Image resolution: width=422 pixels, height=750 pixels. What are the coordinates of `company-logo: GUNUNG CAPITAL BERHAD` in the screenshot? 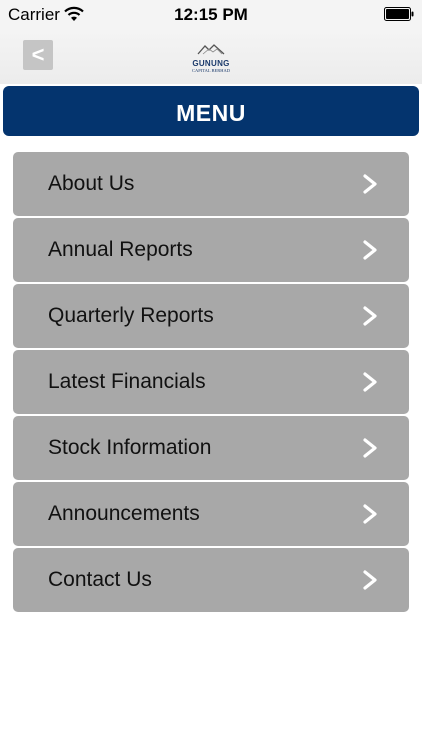 It's located at (211, 57).